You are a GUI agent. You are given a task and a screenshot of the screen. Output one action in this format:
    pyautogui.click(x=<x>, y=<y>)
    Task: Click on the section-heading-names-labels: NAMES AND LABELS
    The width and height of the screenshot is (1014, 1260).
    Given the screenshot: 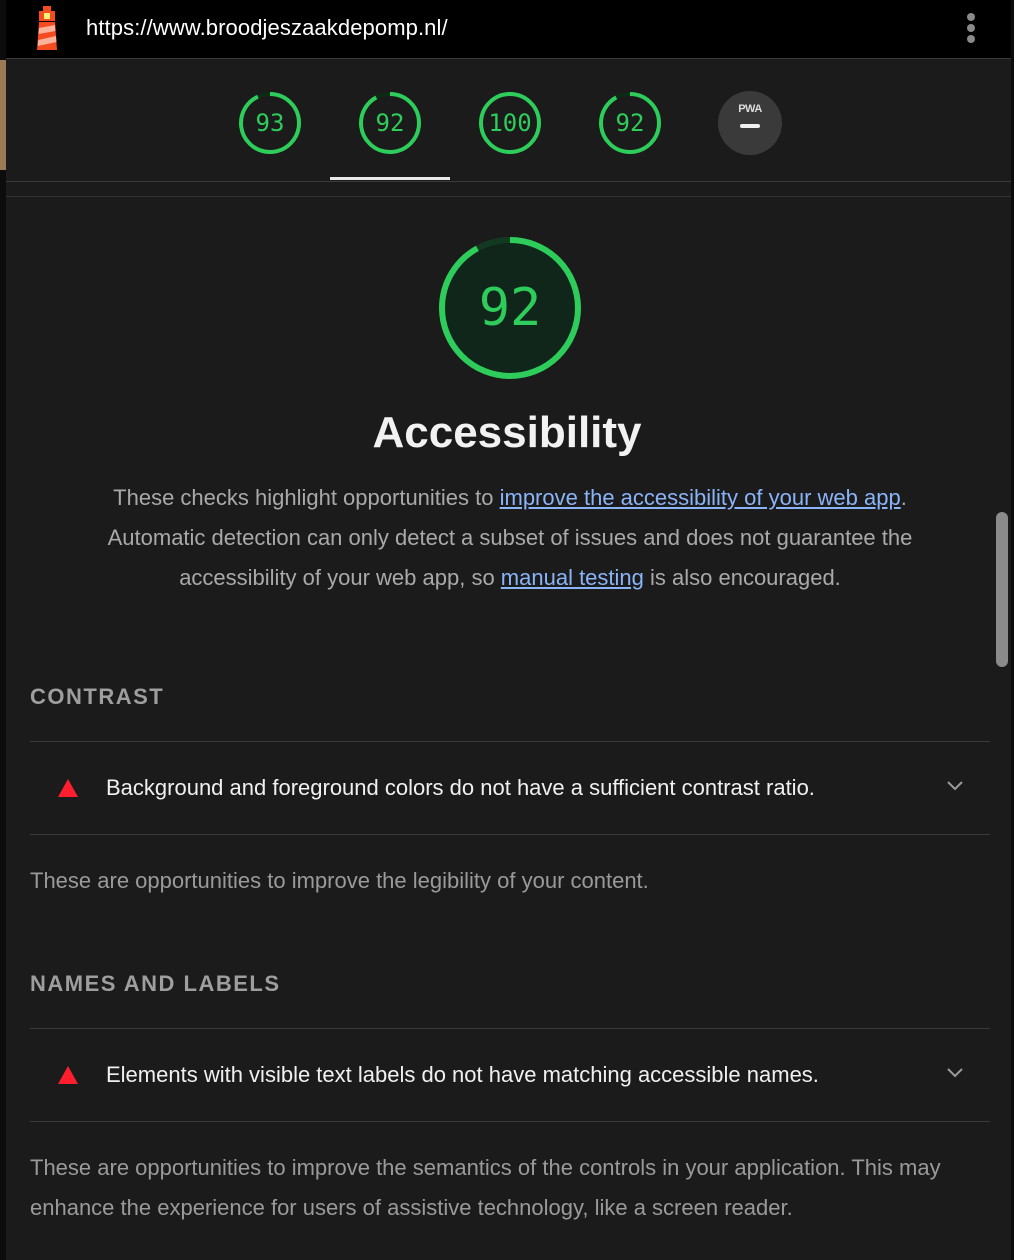 What is the action you would take?
    pyautogui.click(x=155, y=983)
    